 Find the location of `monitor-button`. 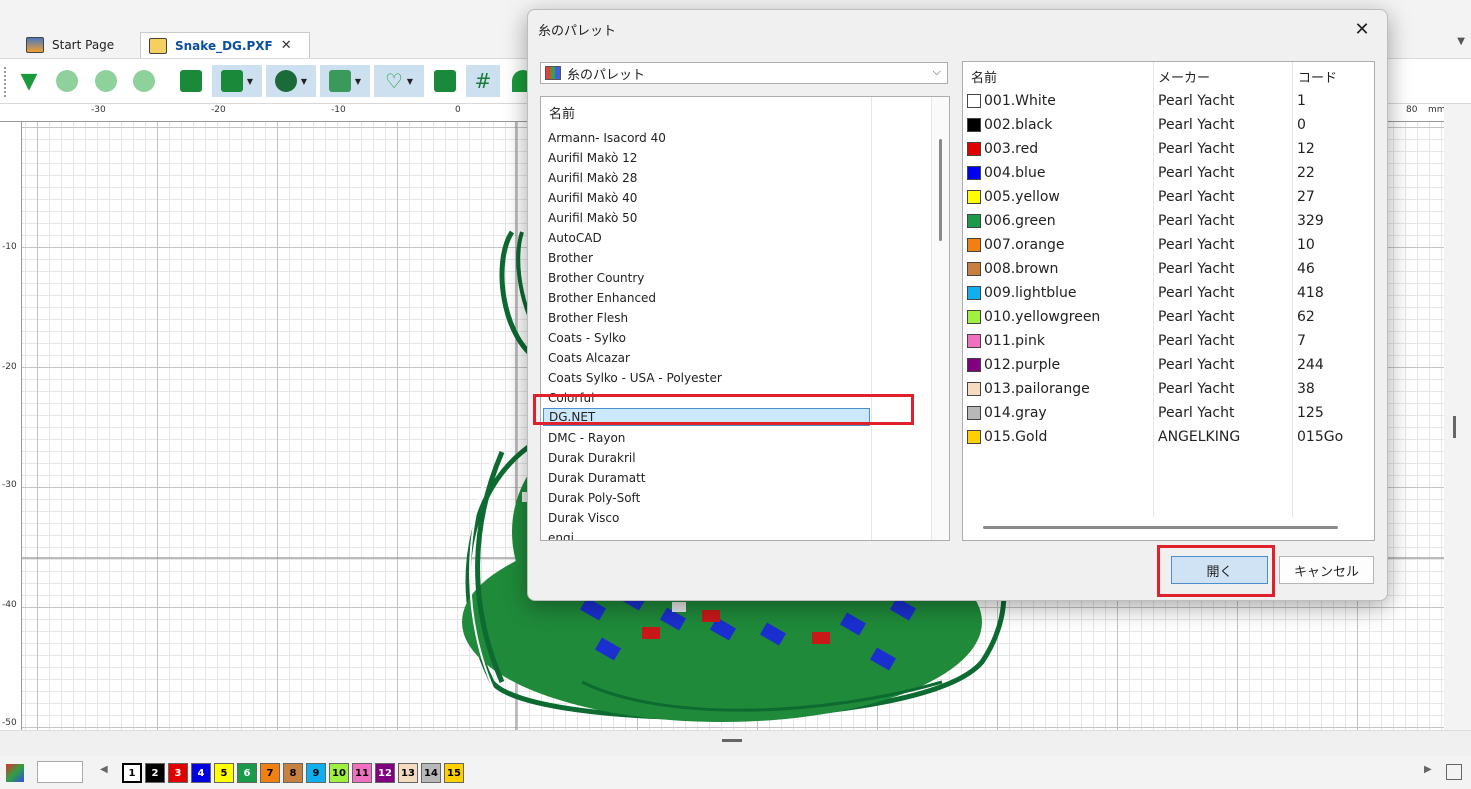

monitor-button is located at coordinates (191, 81).